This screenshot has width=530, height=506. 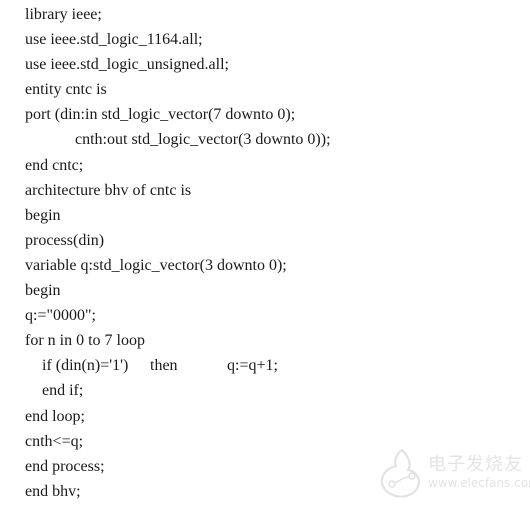 I want to click on code-line: variable q:std_logic_vector(3 downto 0);, so click(x=156, y=265).